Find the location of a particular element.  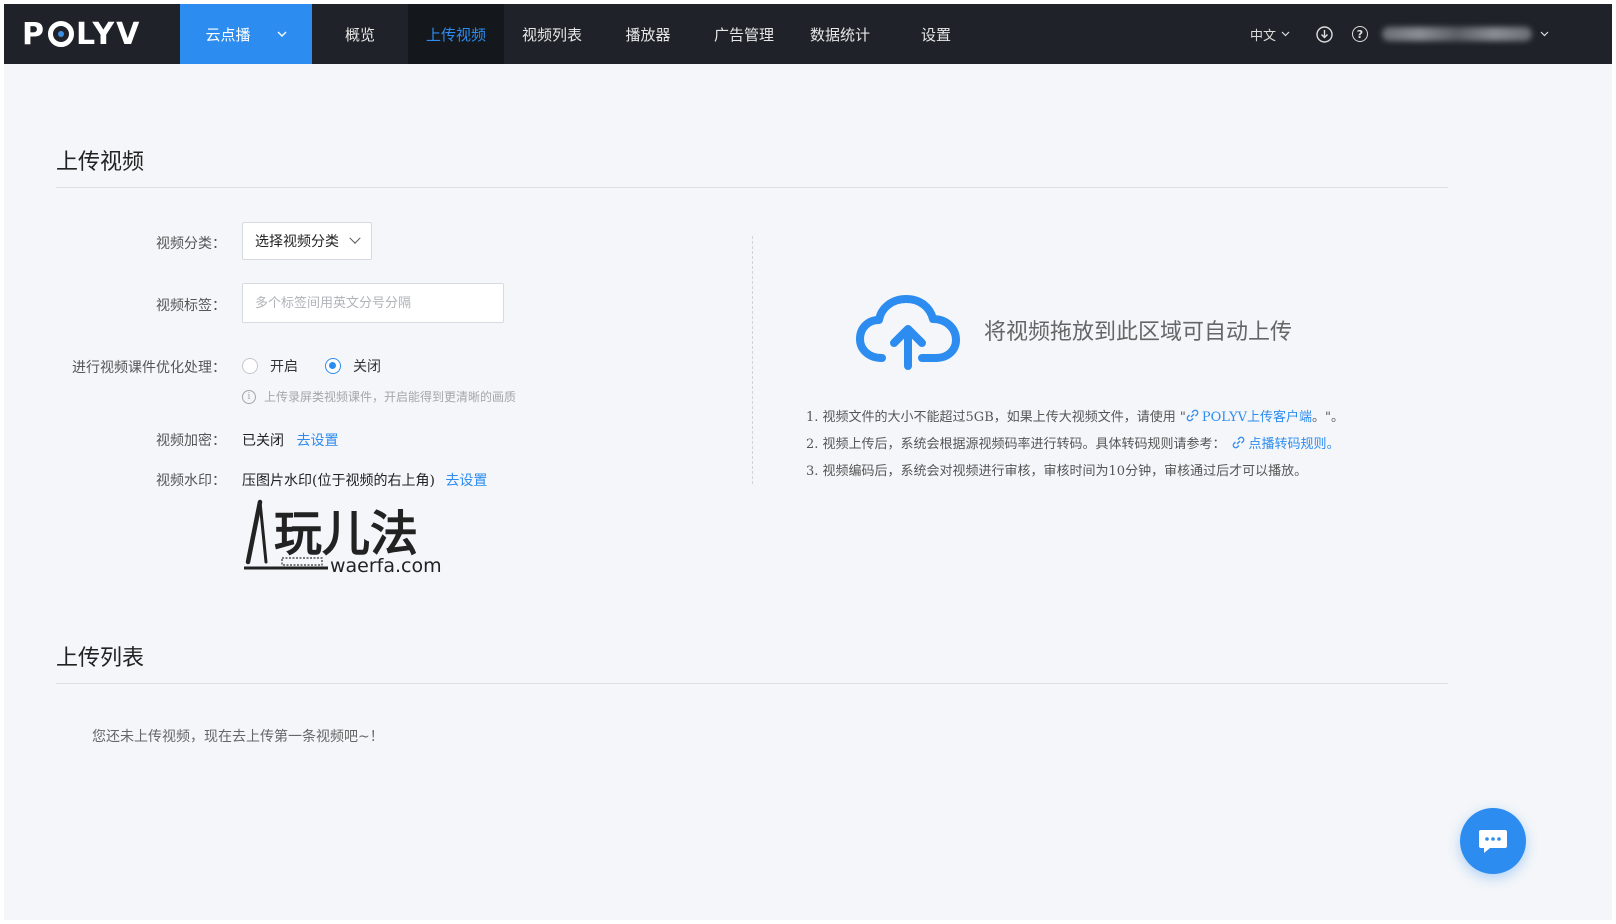

nav-vod-dropdown: 云点播 is located at coordinates (246, 34).